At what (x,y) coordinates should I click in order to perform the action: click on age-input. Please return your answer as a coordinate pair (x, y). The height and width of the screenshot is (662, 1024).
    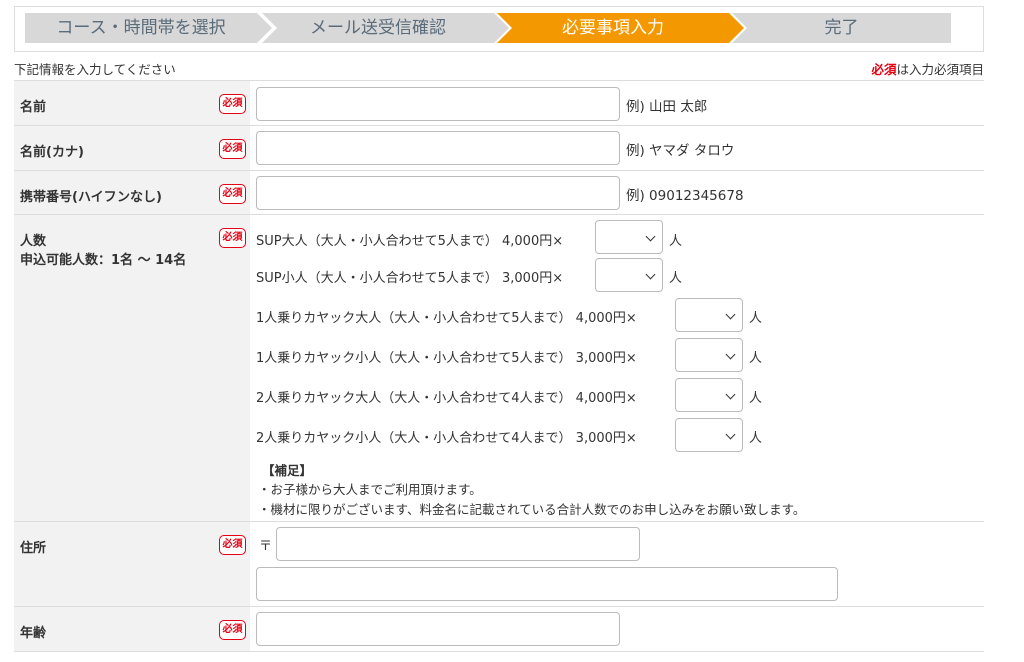
    Looking at the image, I should click on (438, 629).